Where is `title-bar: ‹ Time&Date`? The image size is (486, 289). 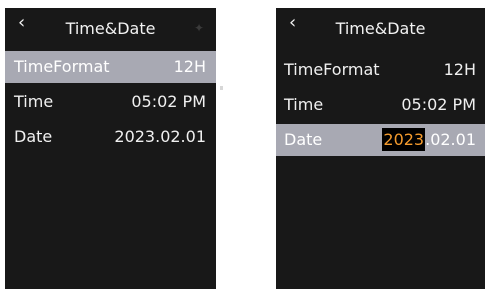
title-bar: ‹ Time&Date is located at coordinates (380, 28).